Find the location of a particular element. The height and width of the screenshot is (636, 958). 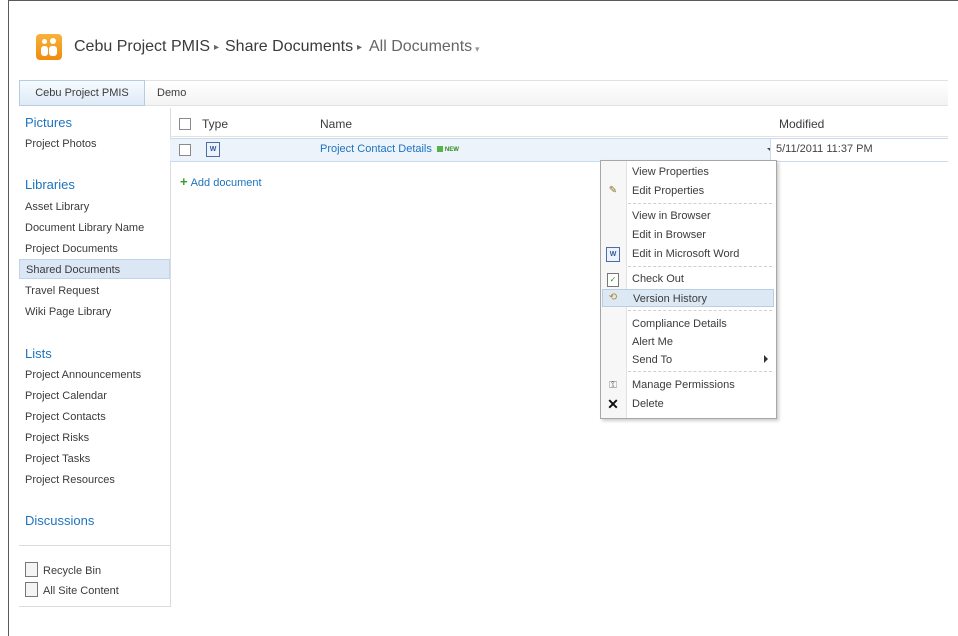

add-document-link: + Add document is located at coordinates (221, 181).